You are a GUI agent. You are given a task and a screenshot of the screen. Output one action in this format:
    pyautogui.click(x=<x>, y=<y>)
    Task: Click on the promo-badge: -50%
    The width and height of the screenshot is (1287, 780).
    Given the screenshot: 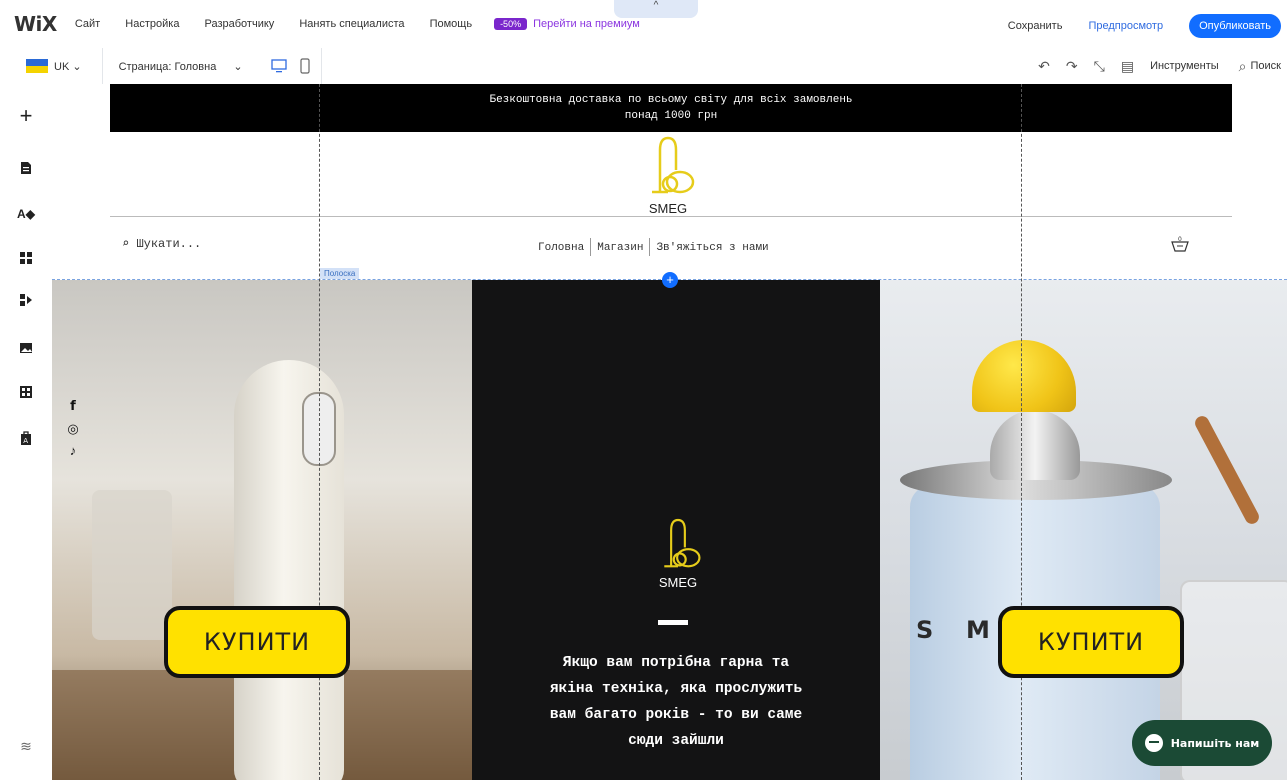 What is the action you would take?
    pyautogui.click(x=511, y=24)
    